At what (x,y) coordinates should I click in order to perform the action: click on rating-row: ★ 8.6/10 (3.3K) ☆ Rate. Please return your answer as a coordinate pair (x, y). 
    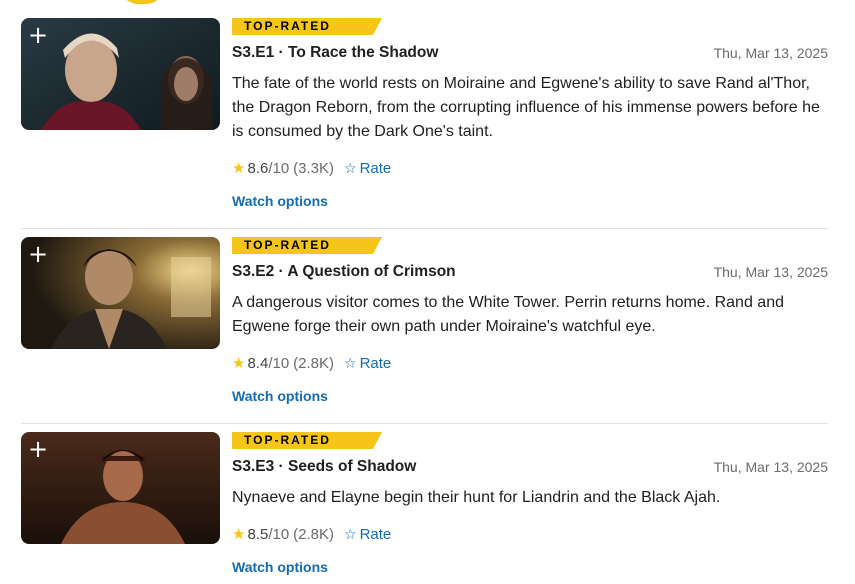
    Looking at the image, I should click on (311, 168).